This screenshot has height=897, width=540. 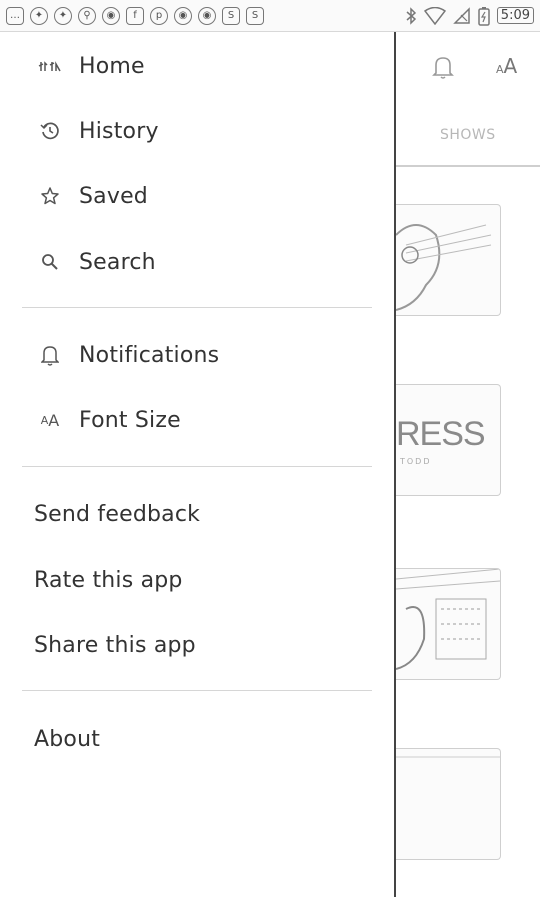 I want to click on background-tabs: SHOWS, so click(x=468, y=137).